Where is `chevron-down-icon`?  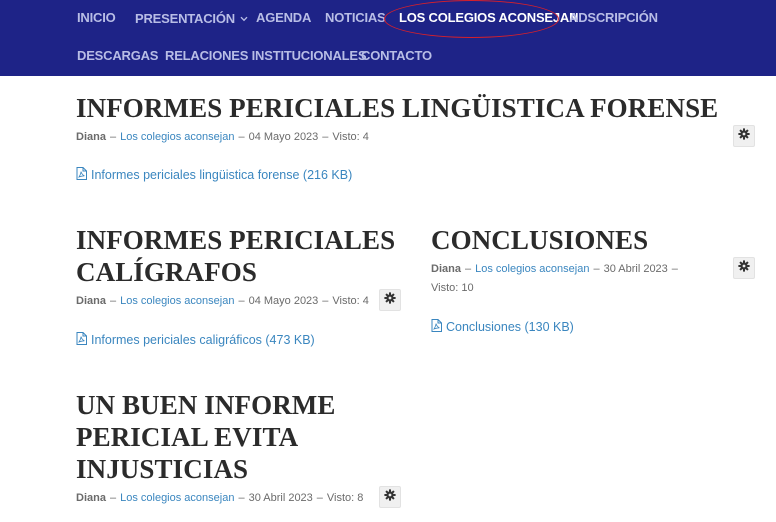 chevron-down-icon is located at coordinates (244, 17).